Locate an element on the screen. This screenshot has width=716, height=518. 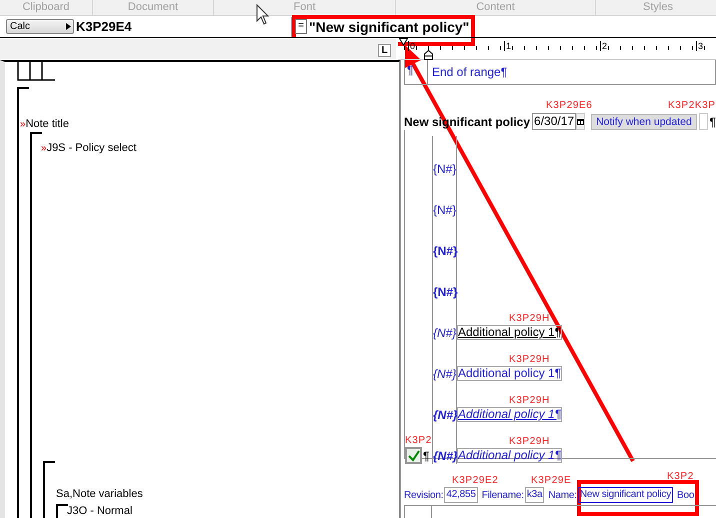
ribbon-group-label: Document is located at coordinates (153, 7).